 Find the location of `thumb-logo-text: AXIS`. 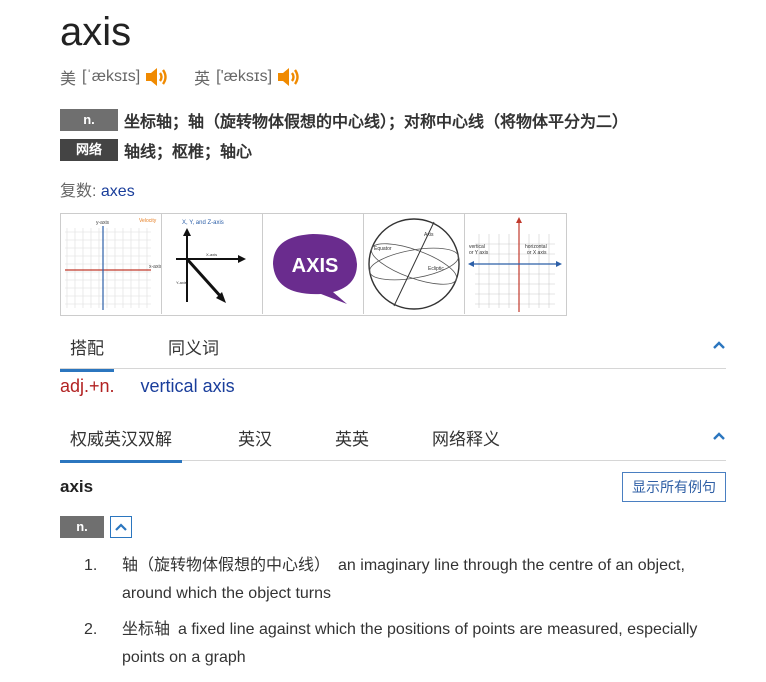

thumb-logo-text: AXIS is located at coordinates (315, 266).